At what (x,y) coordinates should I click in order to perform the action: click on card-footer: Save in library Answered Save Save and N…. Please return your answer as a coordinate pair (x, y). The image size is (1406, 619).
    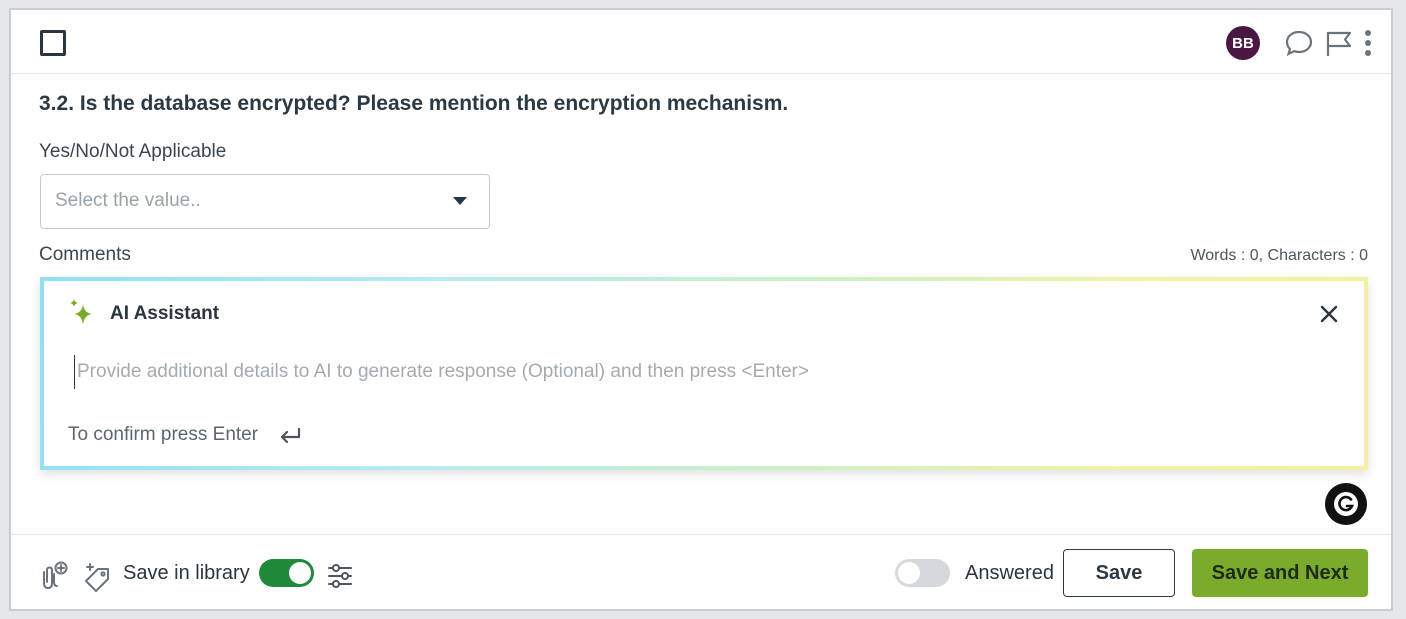
    Looking at the image, I should click on (701, 571).